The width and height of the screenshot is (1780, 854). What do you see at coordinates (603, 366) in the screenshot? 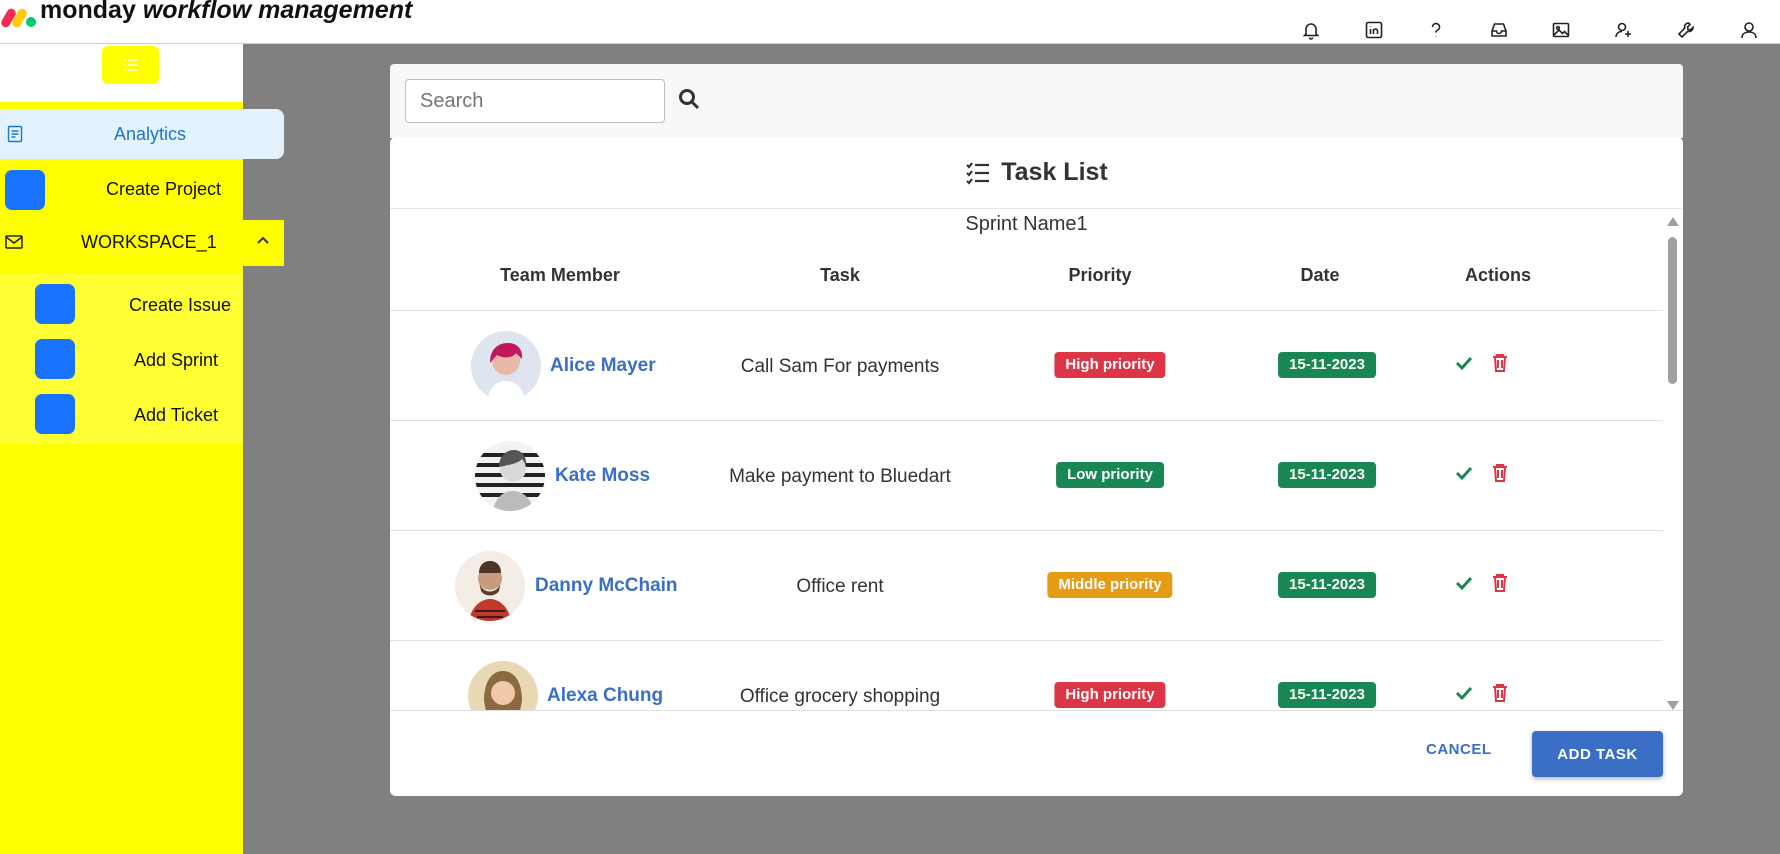
I see `member-name: Alice Mayer` at bounding box center [603, 366].